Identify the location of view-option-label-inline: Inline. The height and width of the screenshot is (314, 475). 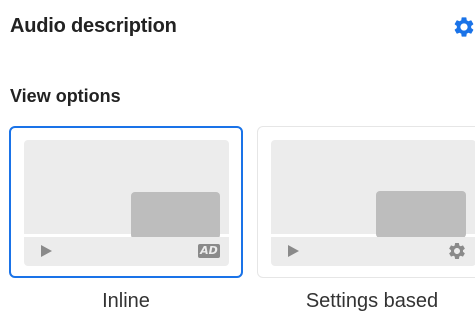
(126, 301).